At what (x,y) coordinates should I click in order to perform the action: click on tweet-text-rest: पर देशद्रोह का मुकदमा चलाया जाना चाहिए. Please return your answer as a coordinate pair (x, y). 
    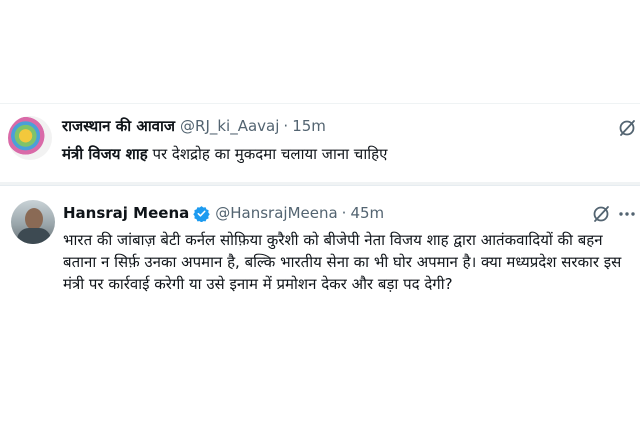
    Looking at the image, I should click on (267, 154).